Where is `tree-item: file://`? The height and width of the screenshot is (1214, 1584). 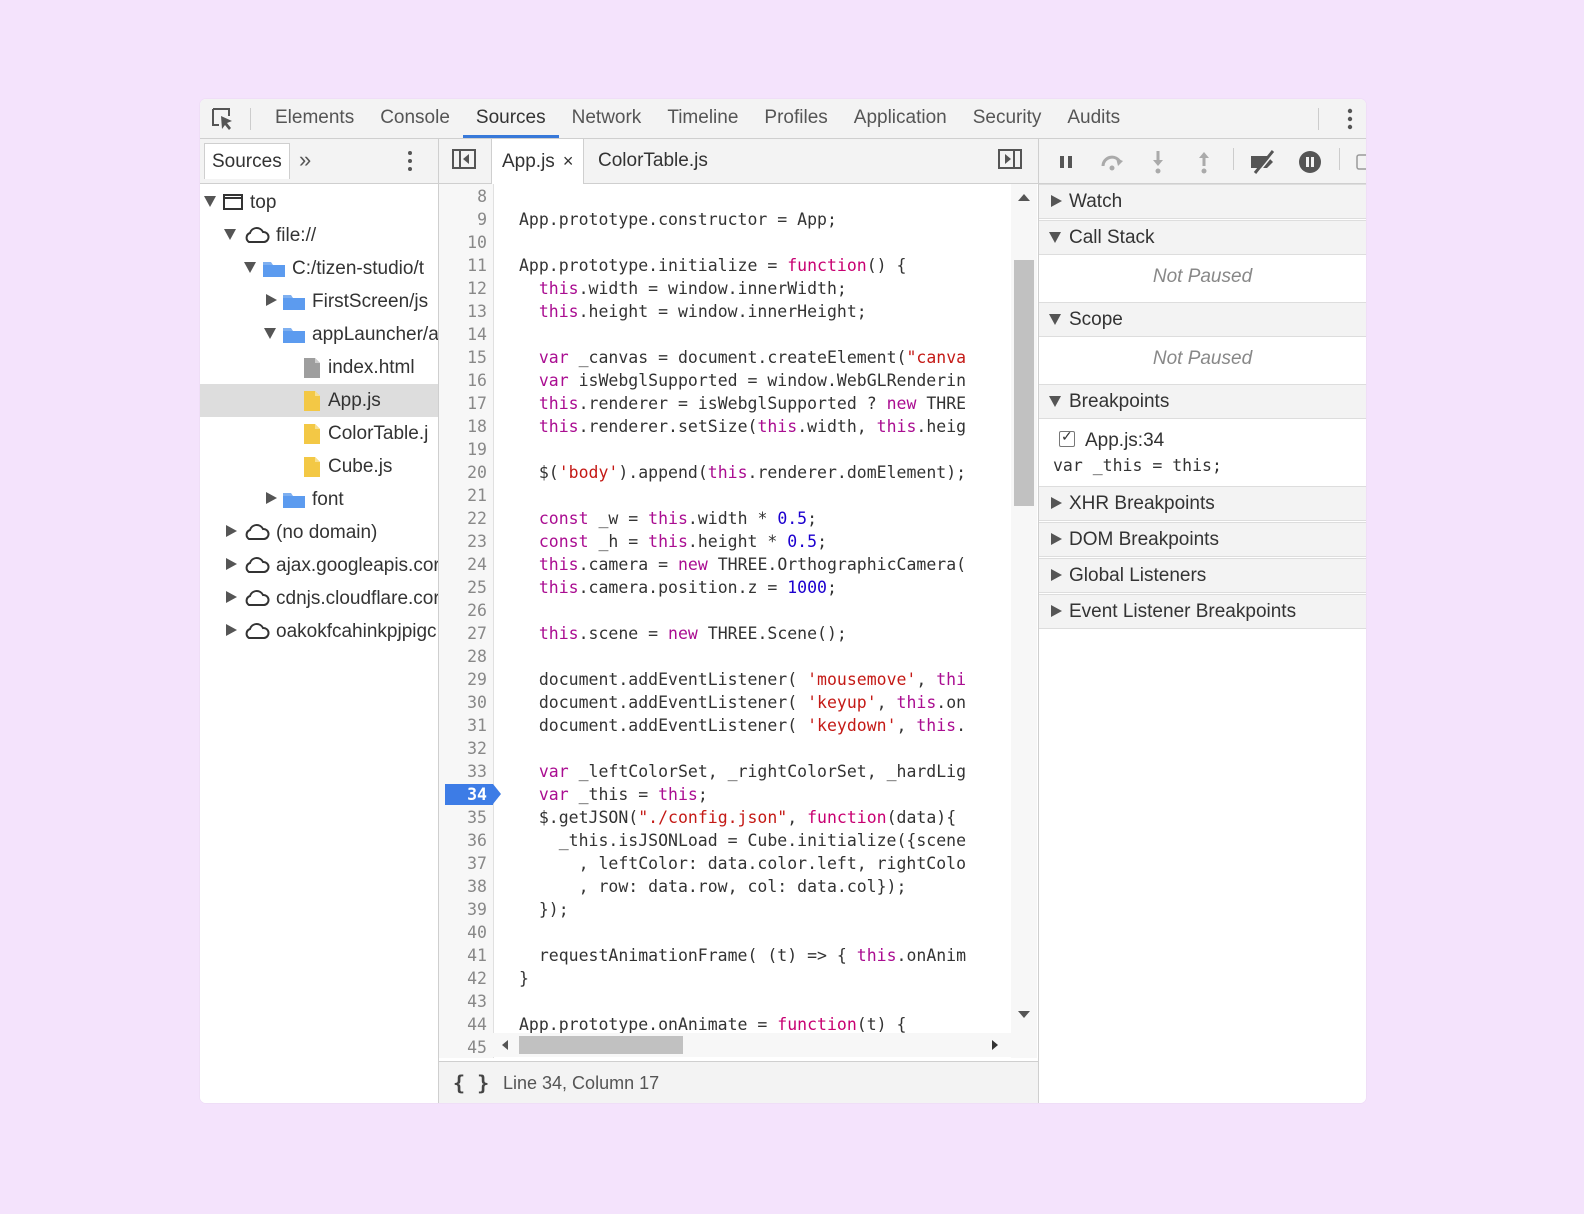
tree-item: file:// is located at coordinates (319, 235).